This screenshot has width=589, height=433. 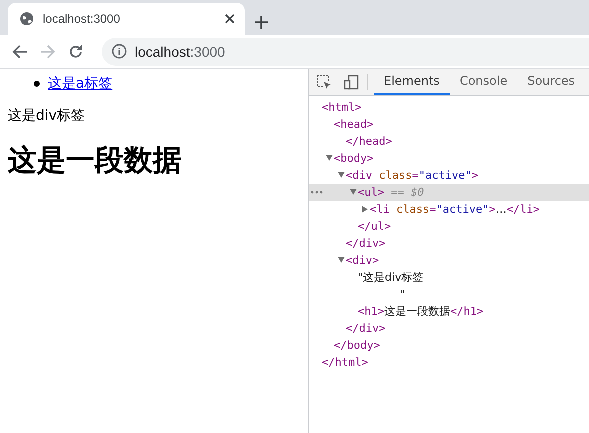 What do you see at coordinates (421, 312) in the screenshot?
I see `node-markup: <h1>这是一段数据</h1>` at bounding box center [421, 312].